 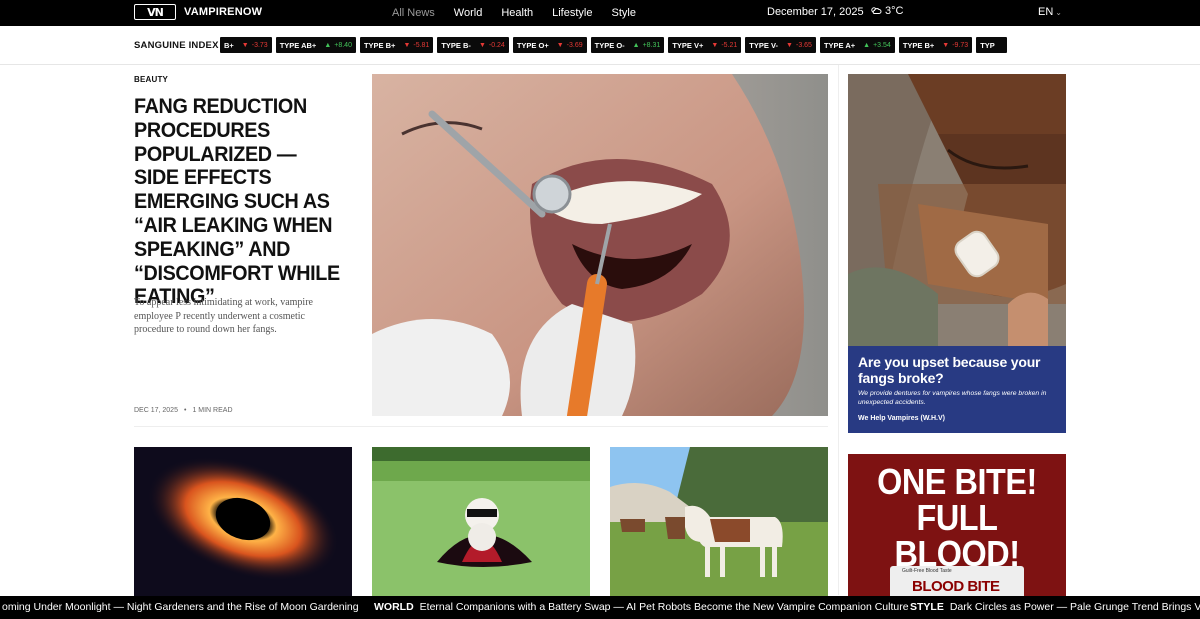 What do you see at coordinates (259, 45) in the screenshot?
I see `ticker-chip-value: -3.73` at bounding box center [259, 45].